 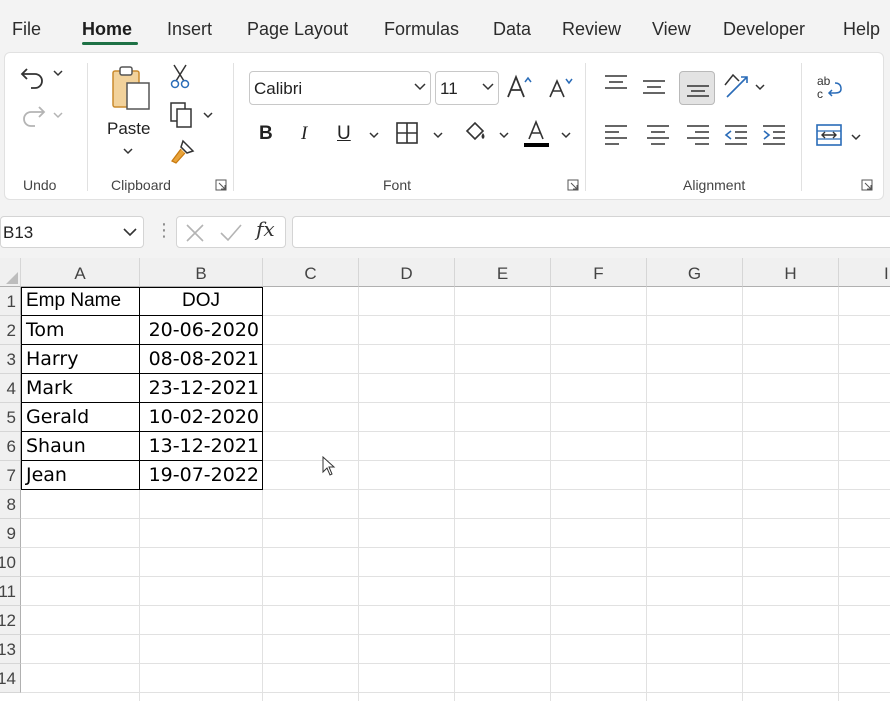 What do you see at coordinates (591, 232) in the screenshot?
I see `formula-input` at bounding box center [591, 232].